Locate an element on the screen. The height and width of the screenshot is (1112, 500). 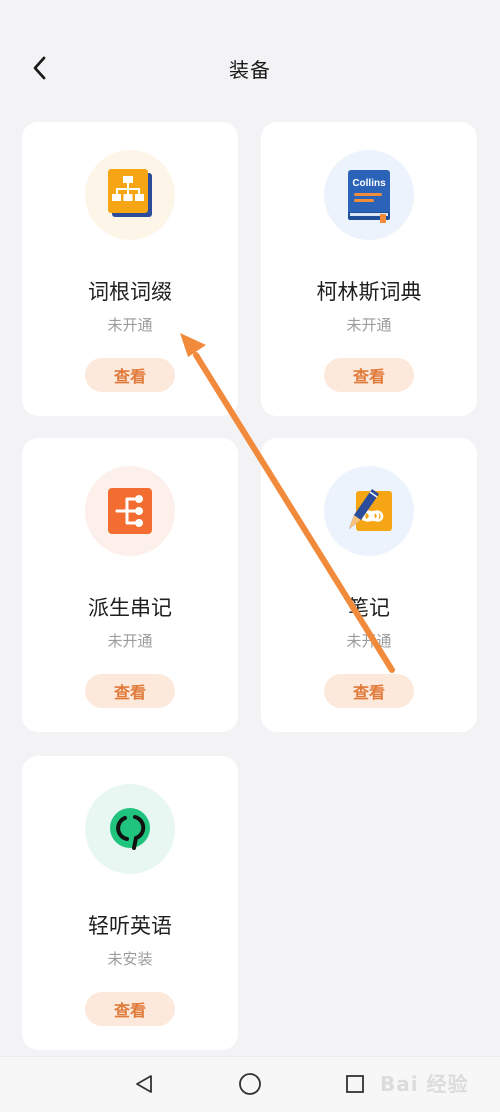
square-recents-icon is located at coordinates (355, 1084).